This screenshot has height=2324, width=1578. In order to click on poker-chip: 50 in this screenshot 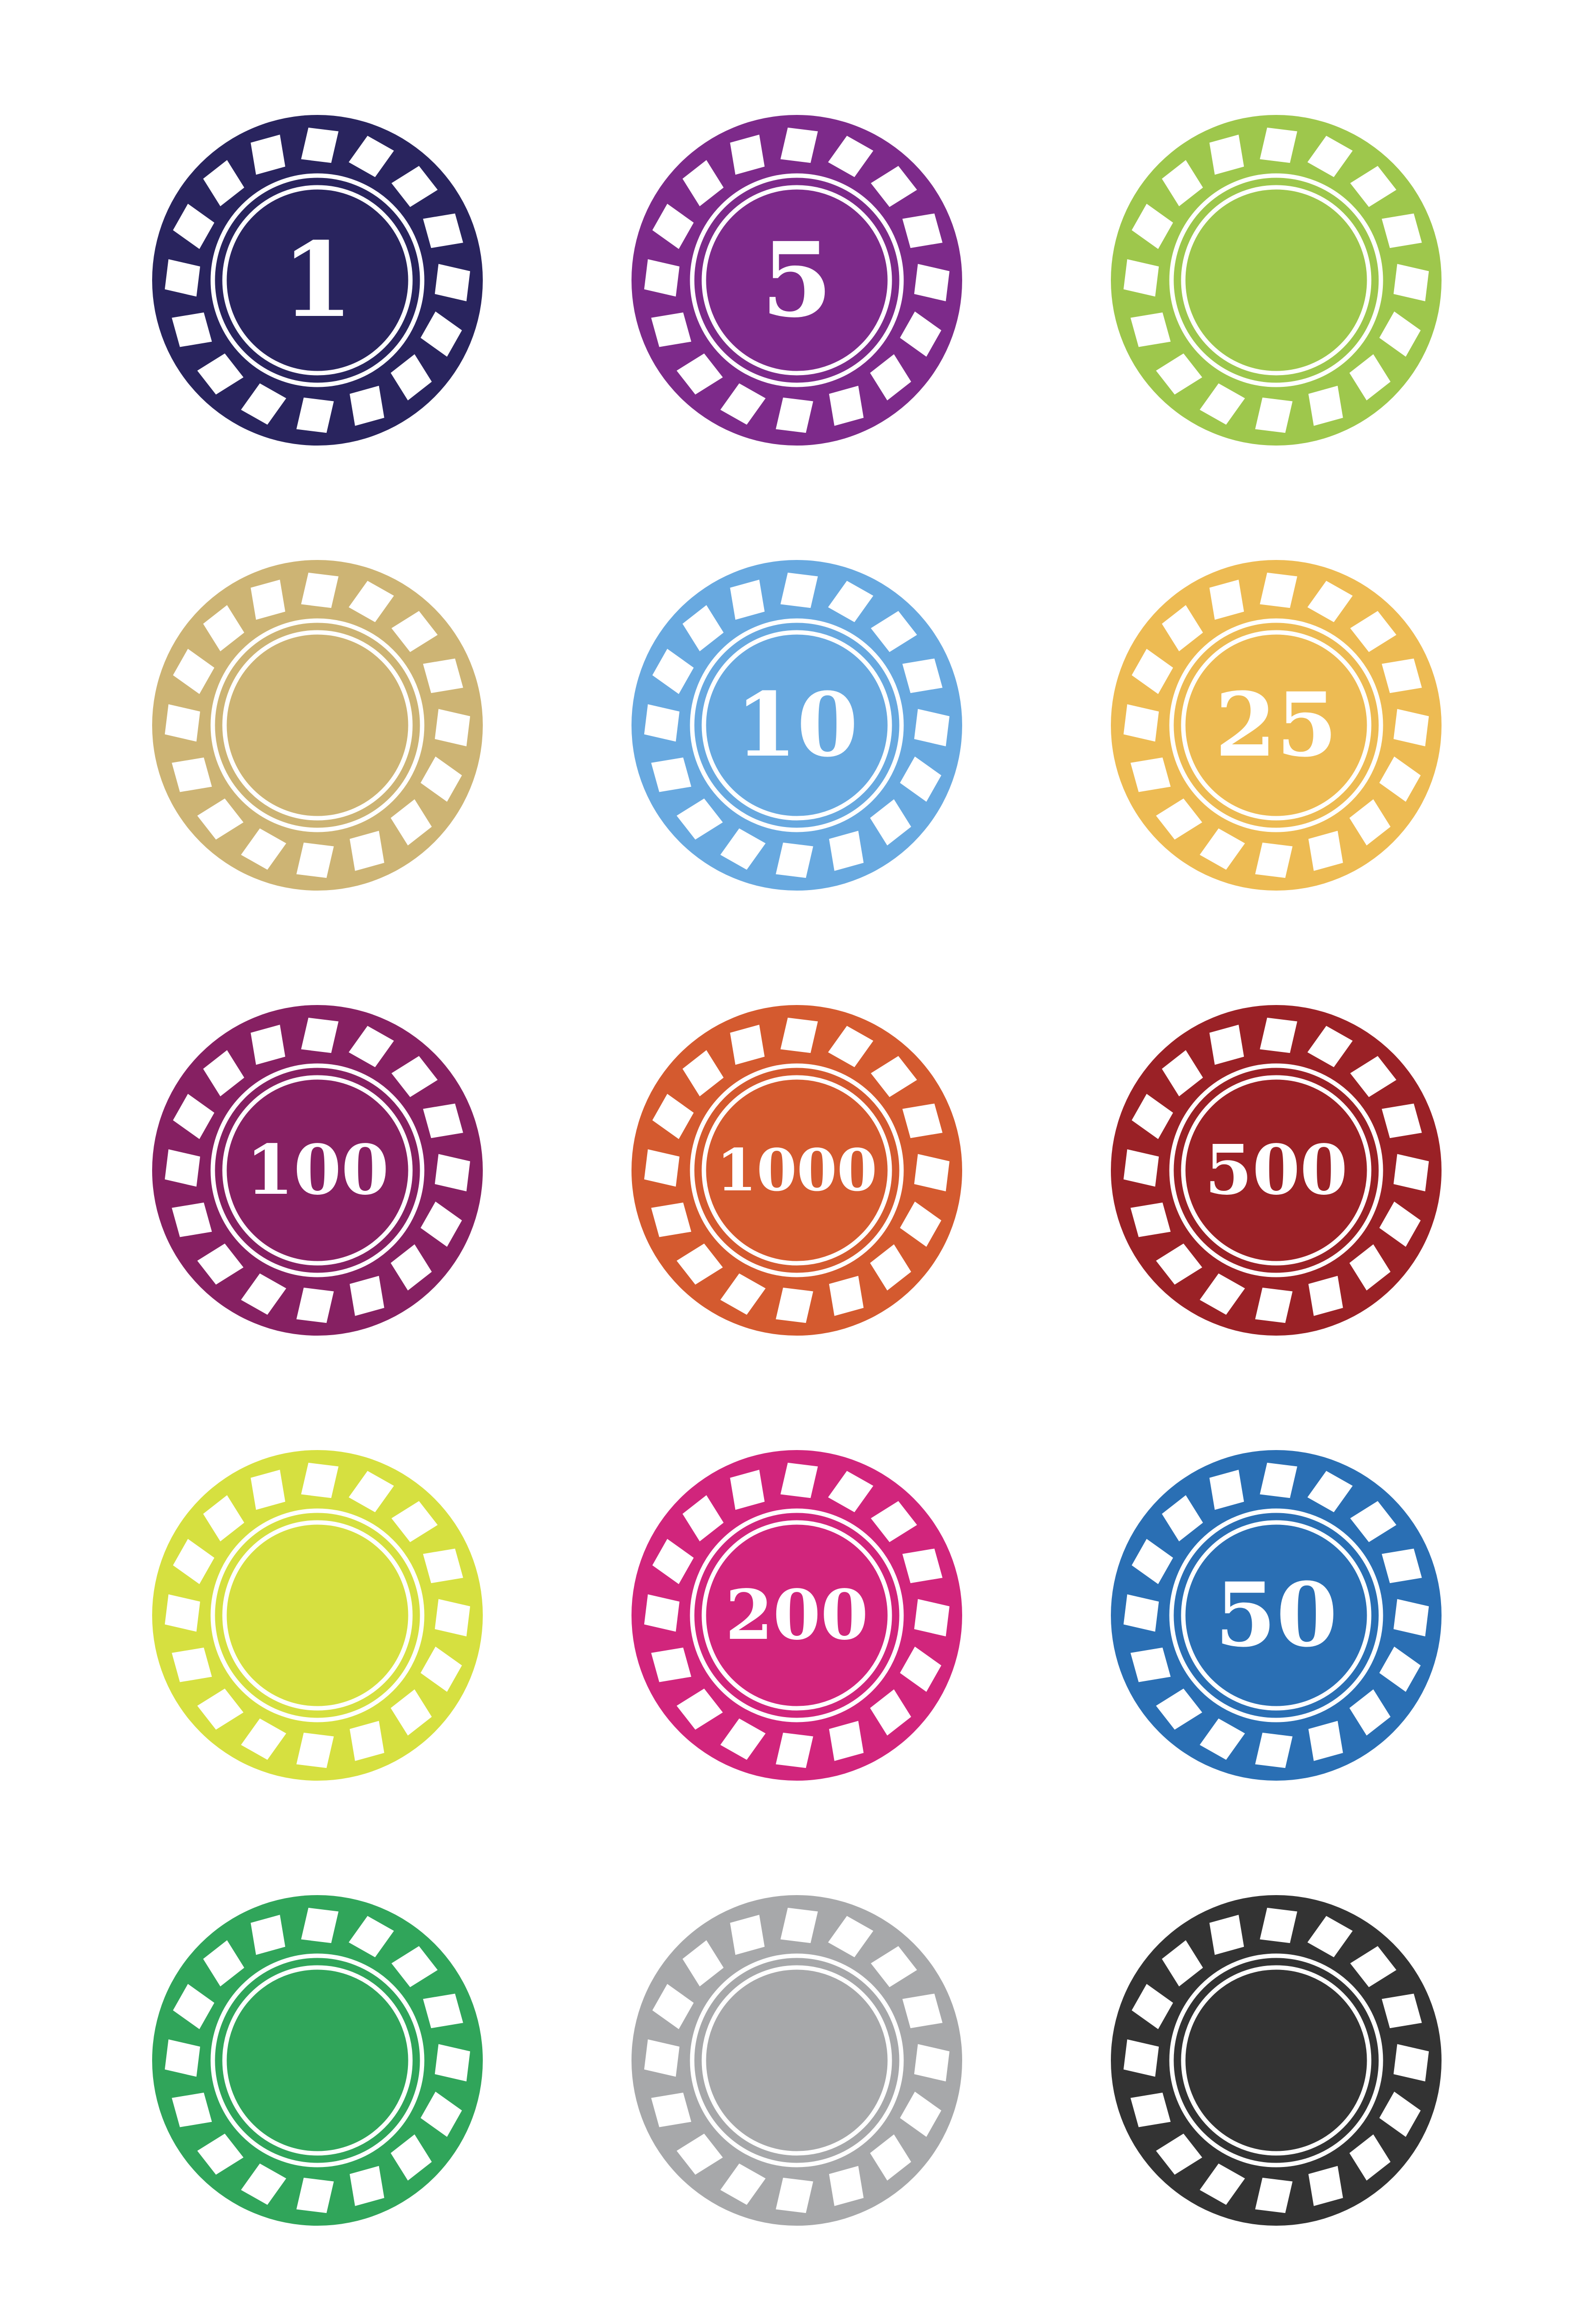, I will do `click(1276, 1616)`.